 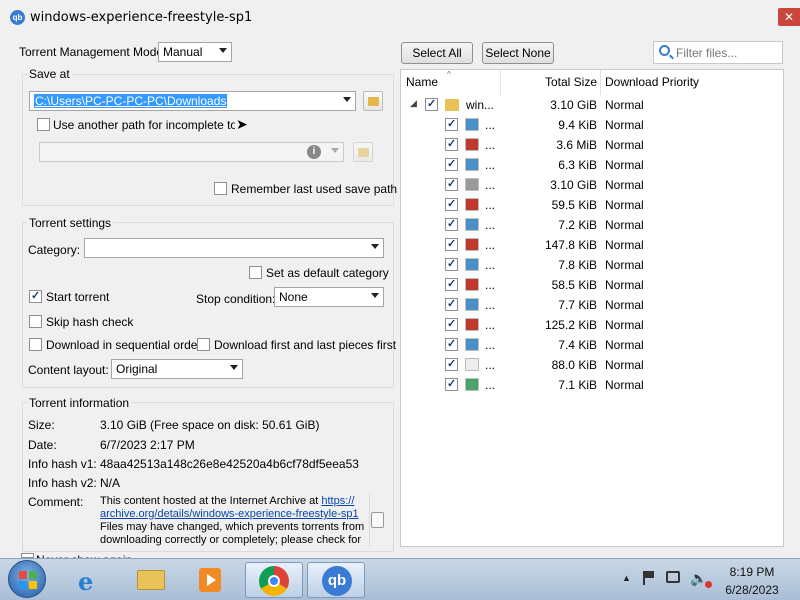 What do you see at coordinates (151, 580) in the screenshot?
I see `explorer-taskbar-button` at bounding box center [151, 580].